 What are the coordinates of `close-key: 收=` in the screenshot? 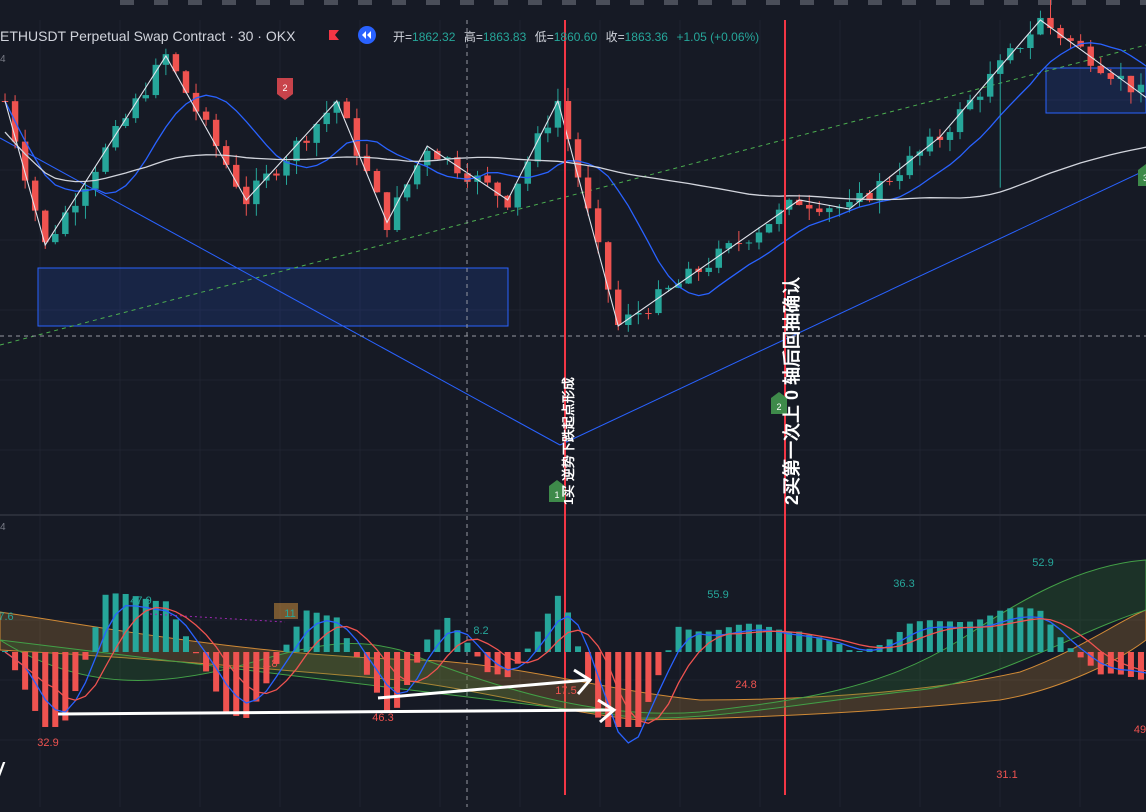 It's located at (615, 37).